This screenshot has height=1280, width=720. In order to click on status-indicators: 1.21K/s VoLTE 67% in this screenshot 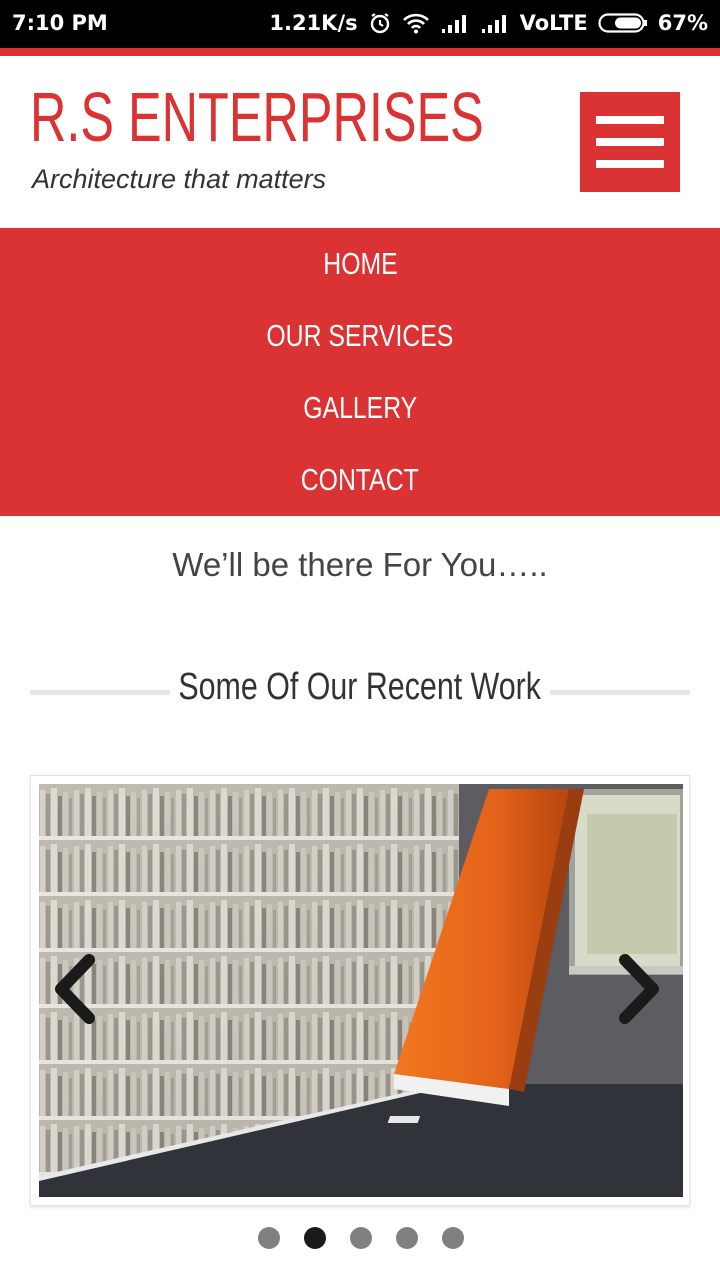, I will do `click(488, 23)`.